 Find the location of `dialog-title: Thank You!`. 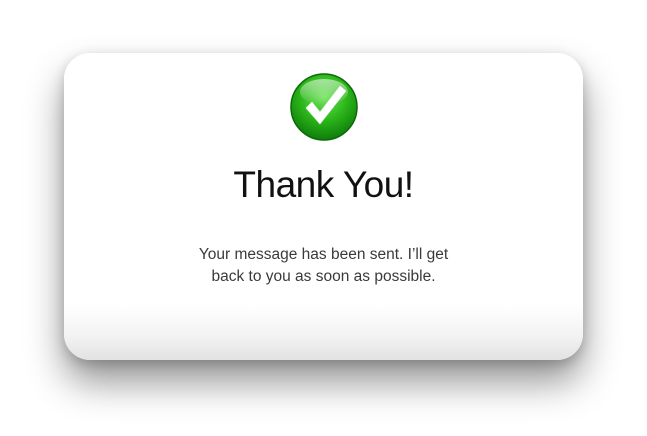

dialog-title: Thank You! is located at coordinates (323, 184).